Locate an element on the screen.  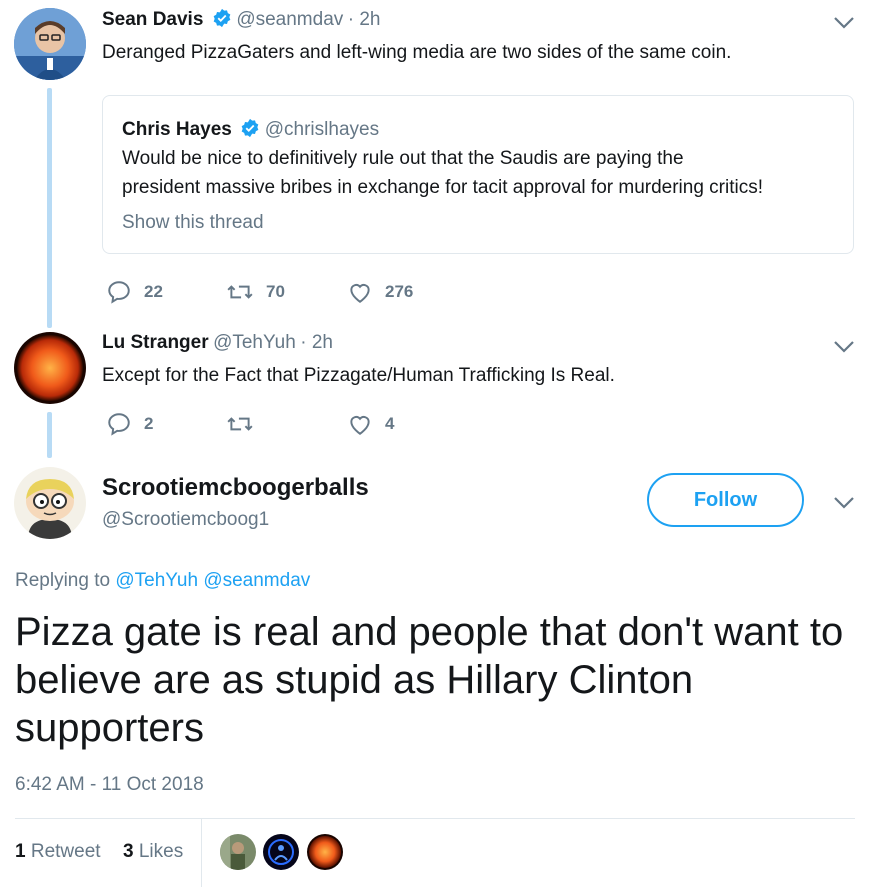
like-button: 4 is located at coordinates (370, 424).